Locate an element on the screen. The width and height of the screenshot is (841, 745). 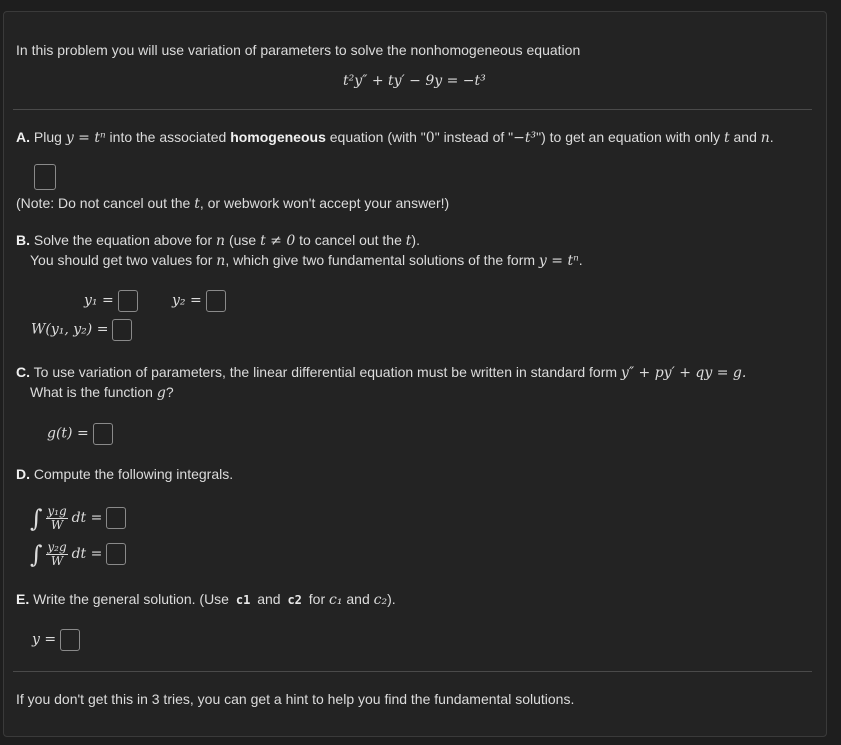
part-a-text: ") to get an equation with only is located at coordinates (628, 137).